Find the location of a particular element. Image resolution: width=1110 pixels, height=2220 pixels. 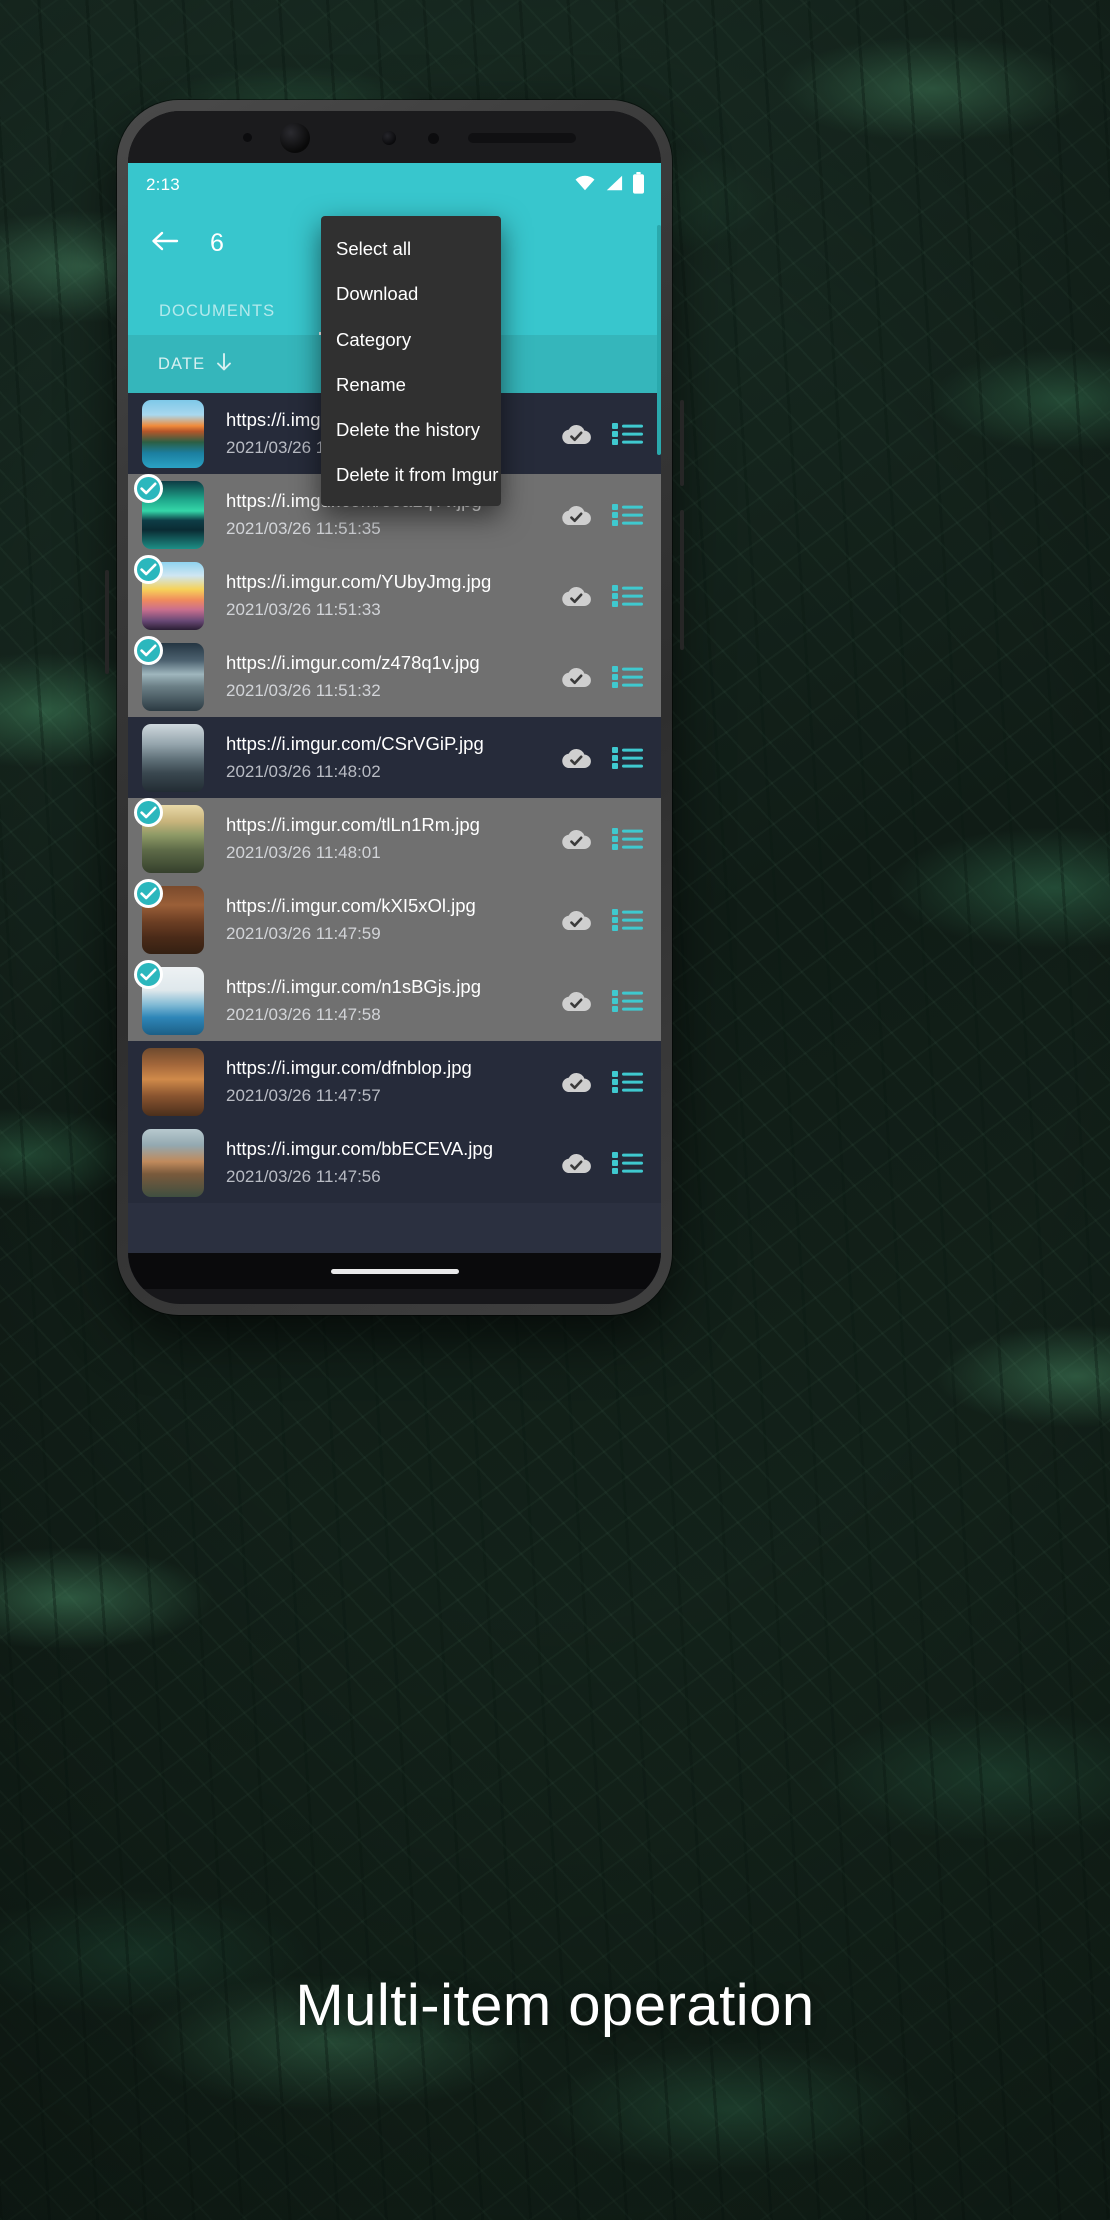

menu-item-delete-the-history: Delete the history is located at coordinates (411, 429).